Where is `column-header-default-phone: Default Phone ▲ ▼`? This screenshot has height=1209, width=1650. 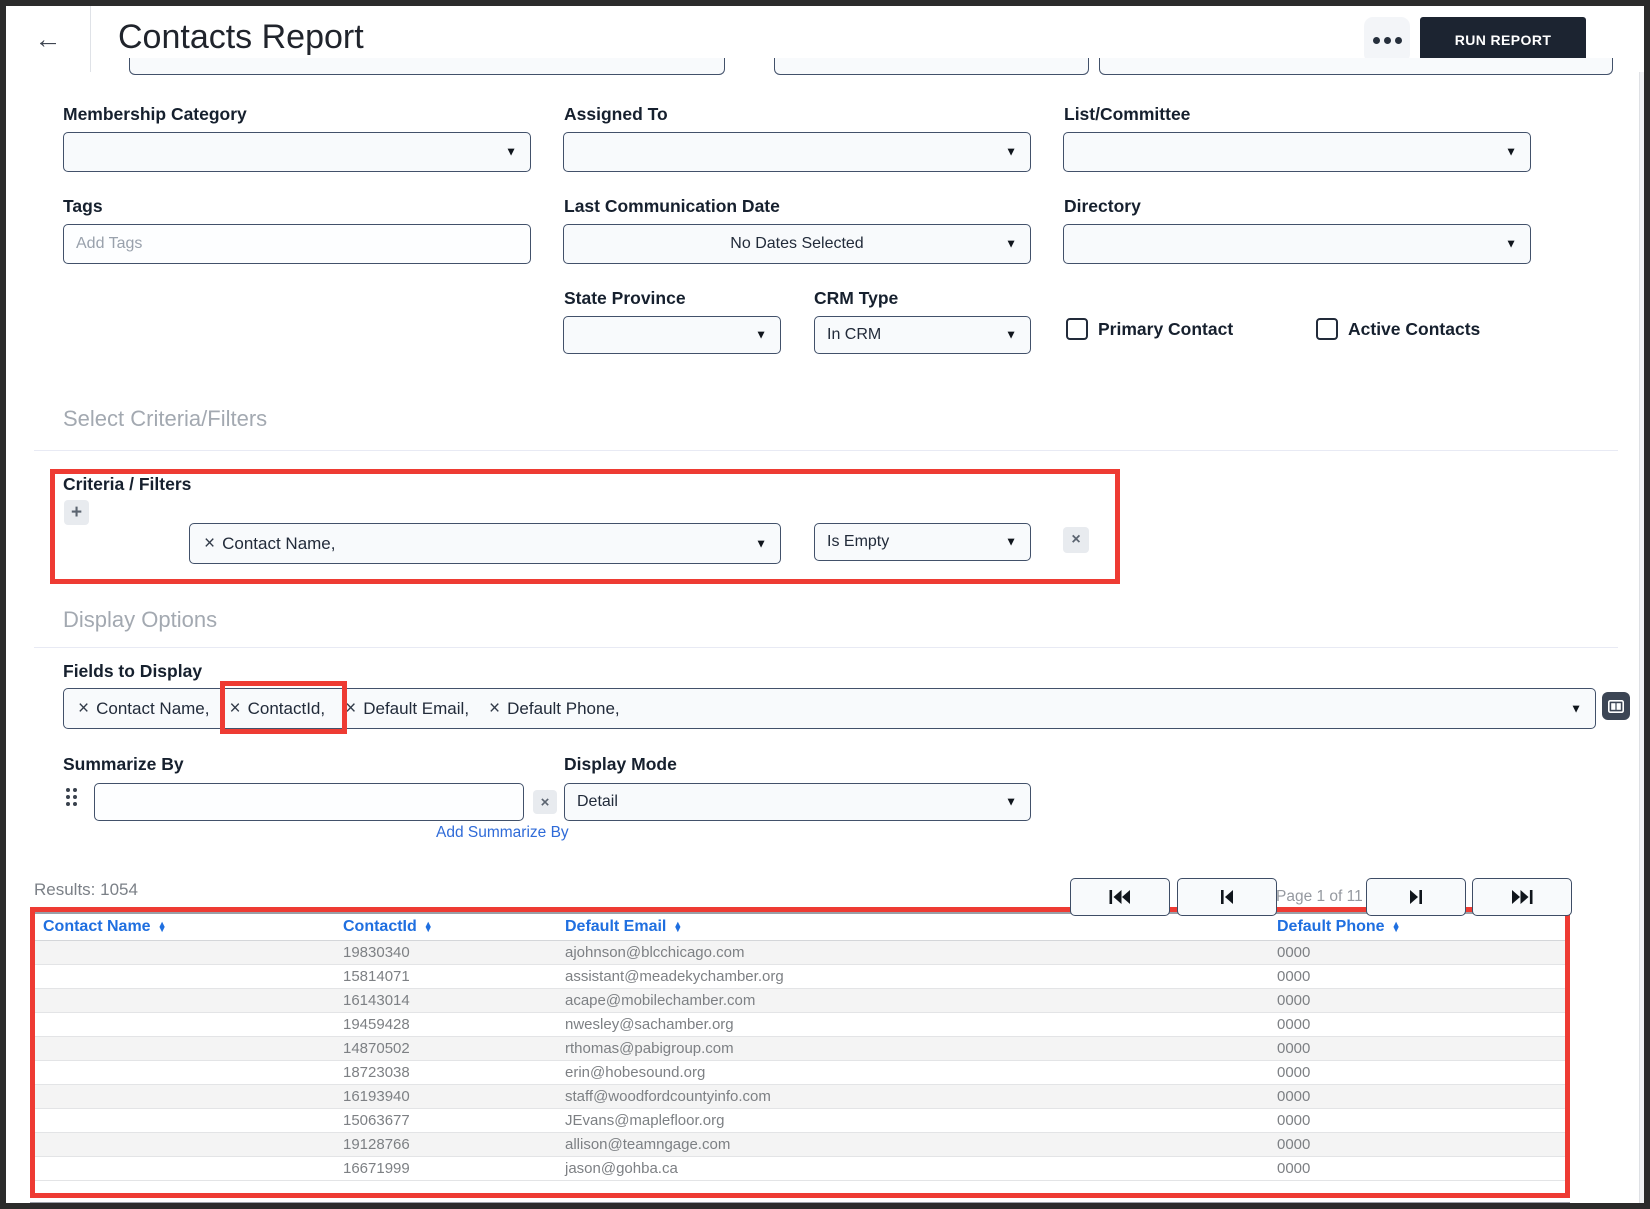
column-header-default-phone: Default Phone ▲ ▼ is located at coordinates (1417, 927).